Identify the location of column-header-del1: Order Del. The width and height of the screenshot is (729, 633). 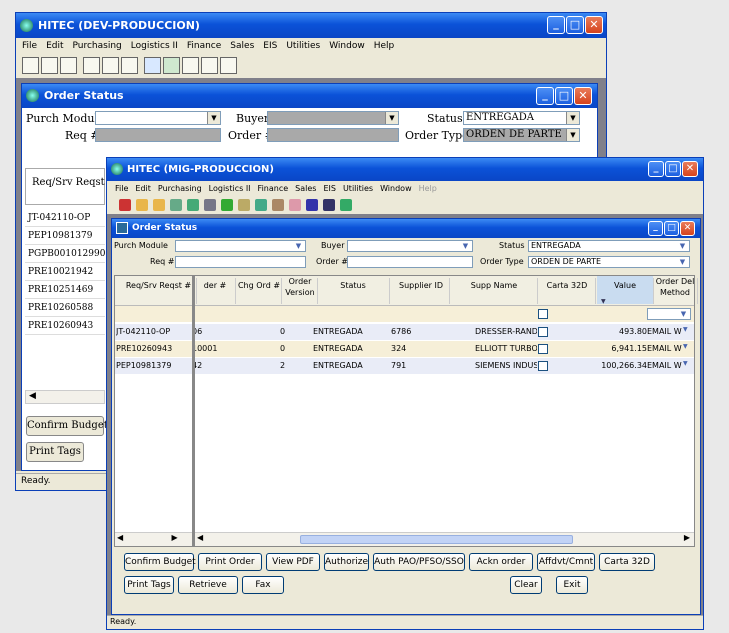
(675, 281).